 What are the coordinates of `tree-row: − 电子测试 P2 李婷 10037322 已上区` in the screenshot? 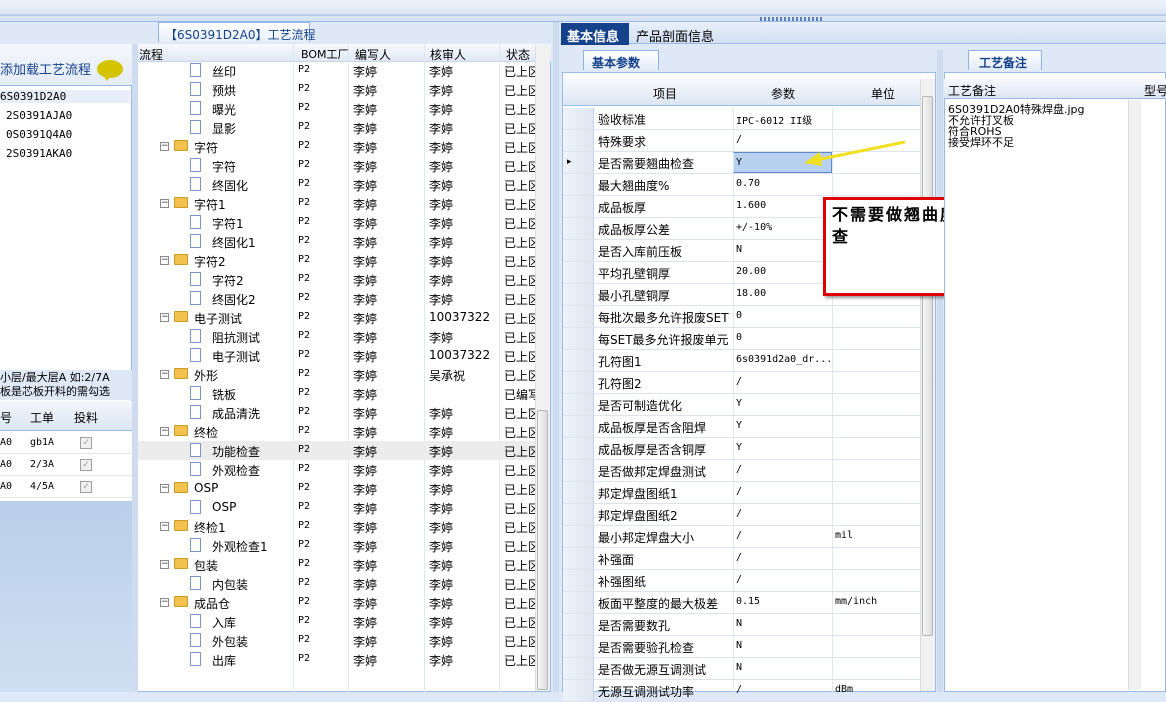 It's located at (336, 317).